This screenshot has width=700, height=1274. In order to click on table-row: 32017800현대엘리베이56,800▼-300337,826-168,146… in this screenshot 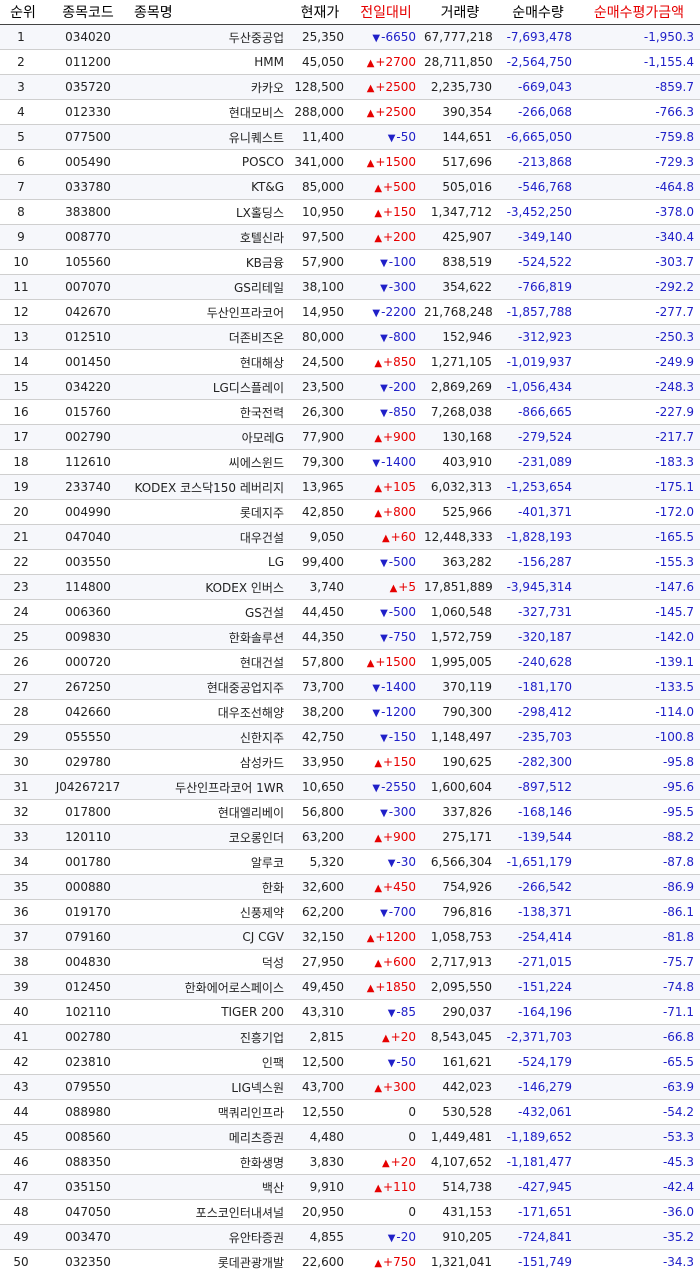, I will do `click(350, 812)`.